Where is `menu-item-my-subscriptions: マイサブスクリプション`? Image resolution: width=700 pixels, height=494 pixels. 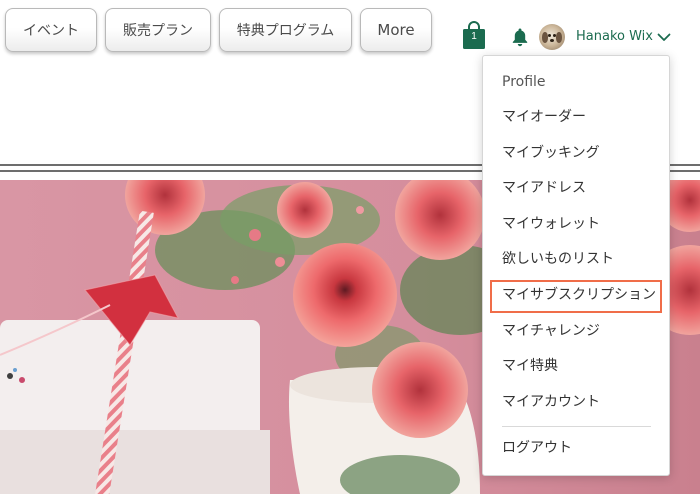 menu-item-my-subscriptions: マイサブスクリプション is located at coordinates (579, 295).